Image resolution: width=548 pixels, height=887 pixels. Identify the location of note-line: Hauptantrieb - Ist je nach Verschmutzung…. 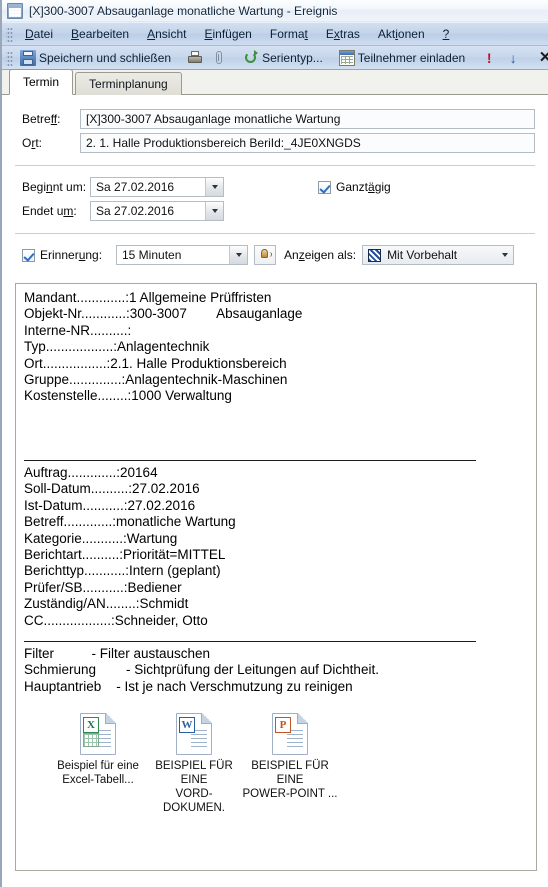
(188, 686).